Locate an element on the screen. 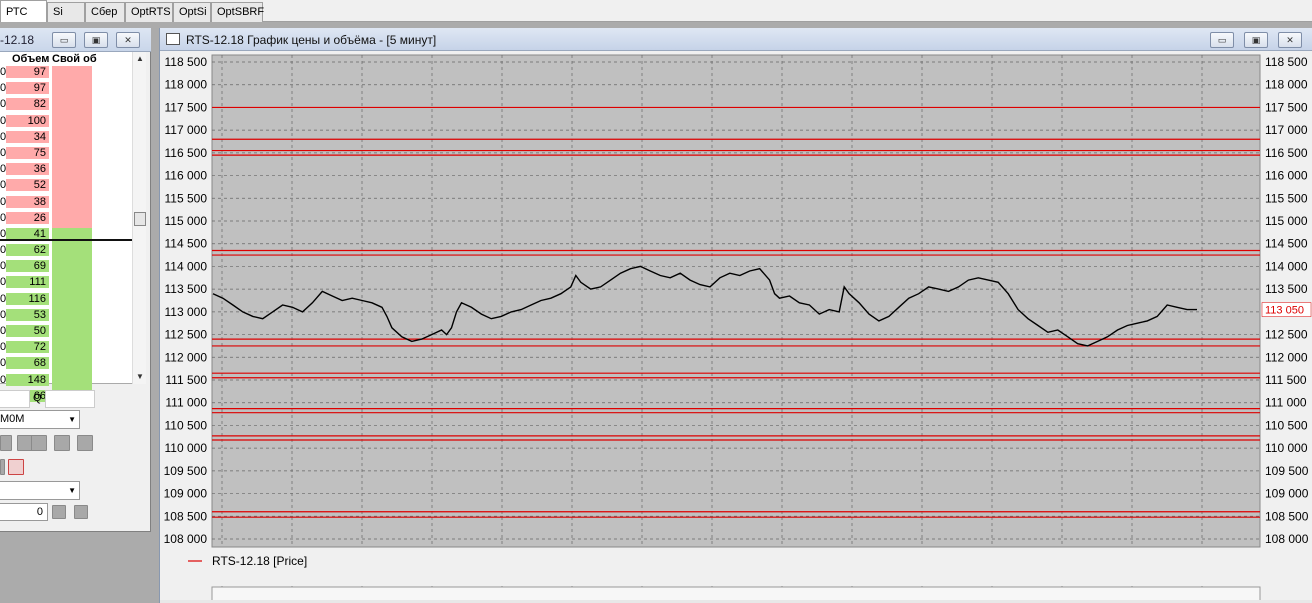 Image resolution: width=1312 pixels, height=603 pixels. order-book-row: 0 41 is located at coordinates (66, 236).